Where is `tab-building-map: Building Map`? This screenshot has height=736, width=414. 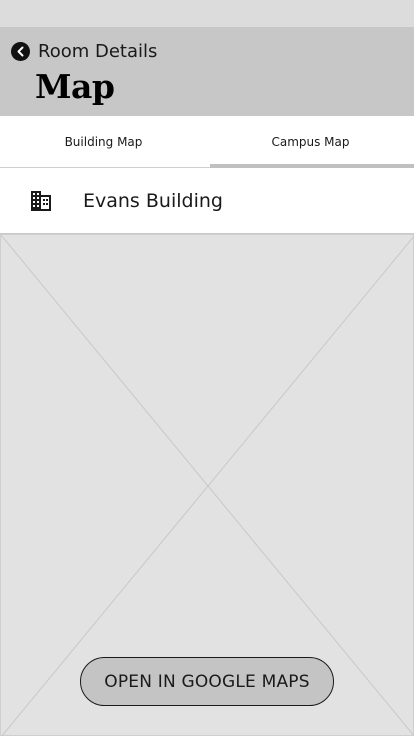
tab-building-map: Building Map is located at coordinates (103, 142).